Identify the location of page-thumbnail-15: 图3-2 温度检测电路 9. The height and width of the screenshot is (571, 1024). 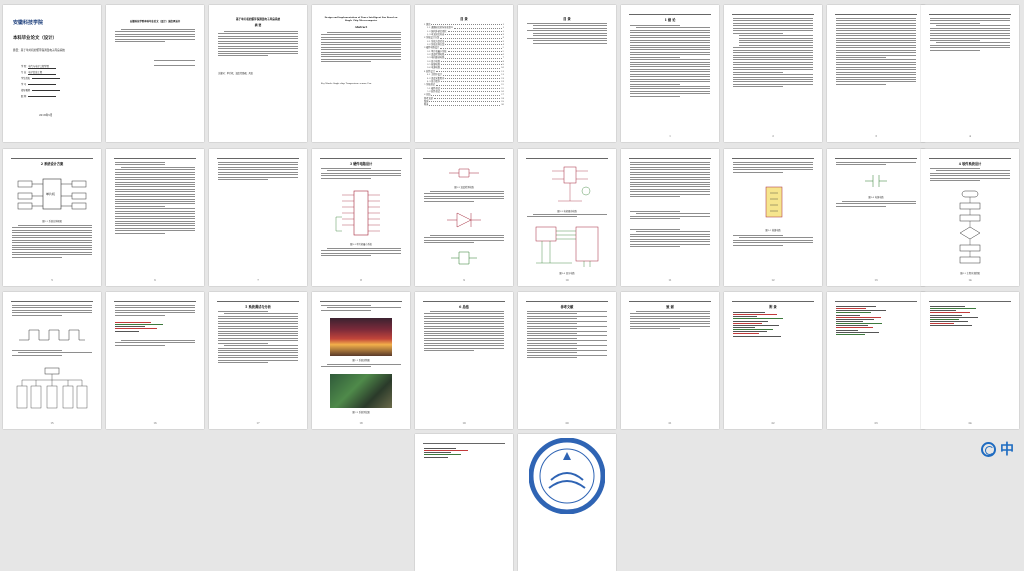
(464, 217).